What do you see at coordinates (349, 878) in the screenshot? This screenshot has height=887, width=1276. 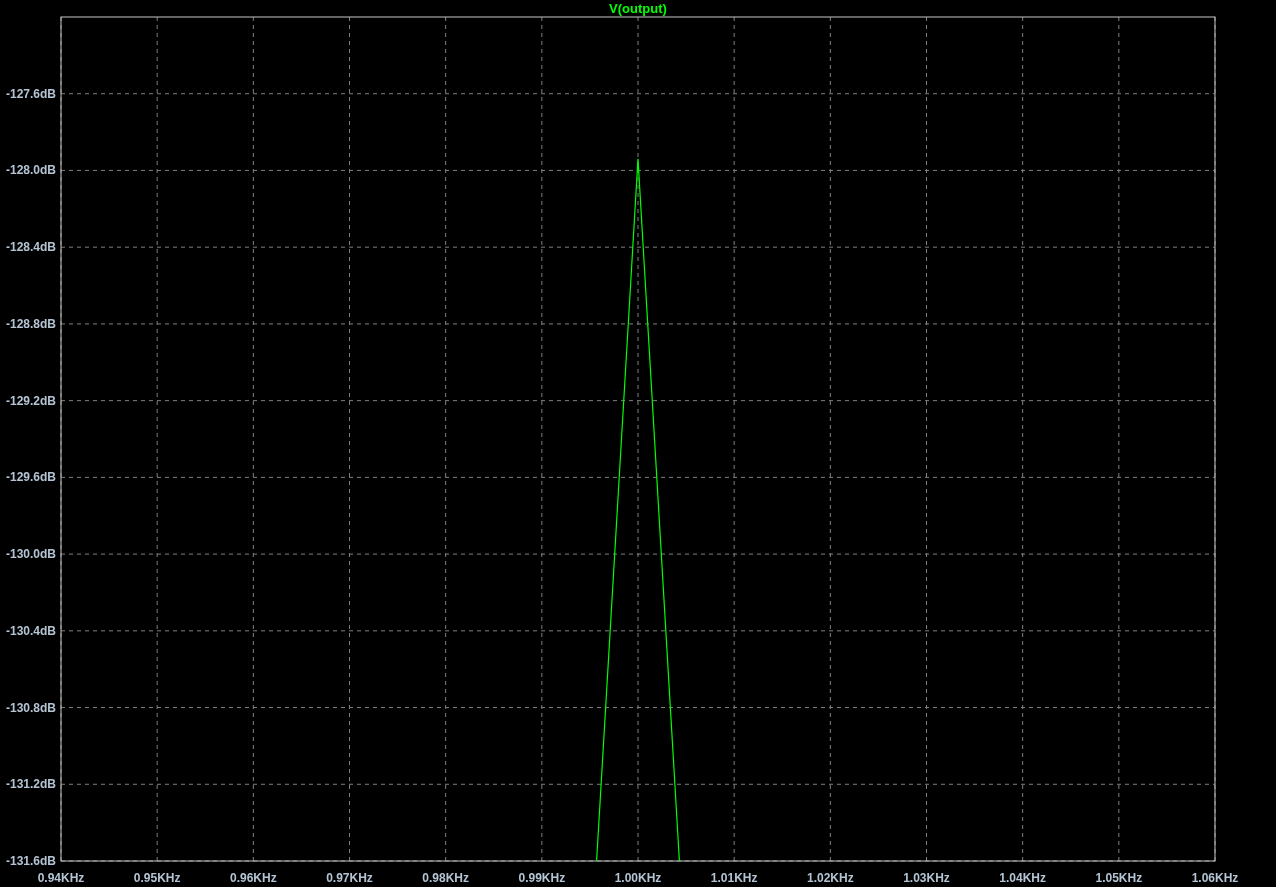 I see `x-tick-label: 0.97KHz` at bounding box center [349, 878].